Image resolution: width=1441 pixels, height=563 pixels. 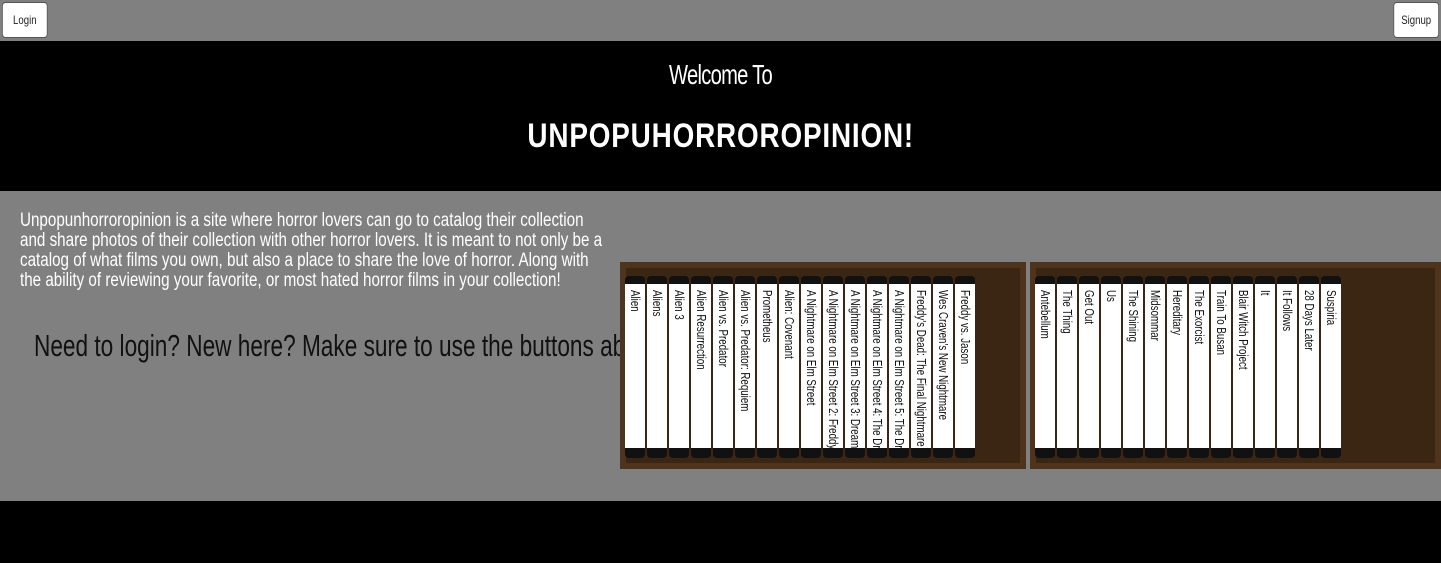 I want to click on movie-spine: A Nightmare on Elm Street, so click(x=811, y=367).